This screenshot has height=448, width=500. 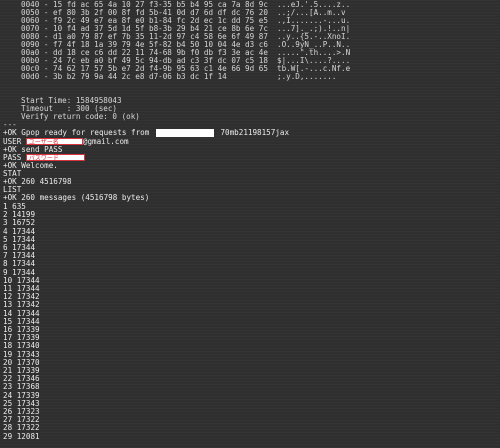 I want to click on user-domain: @gmail.com, so click(x=105, y=141).